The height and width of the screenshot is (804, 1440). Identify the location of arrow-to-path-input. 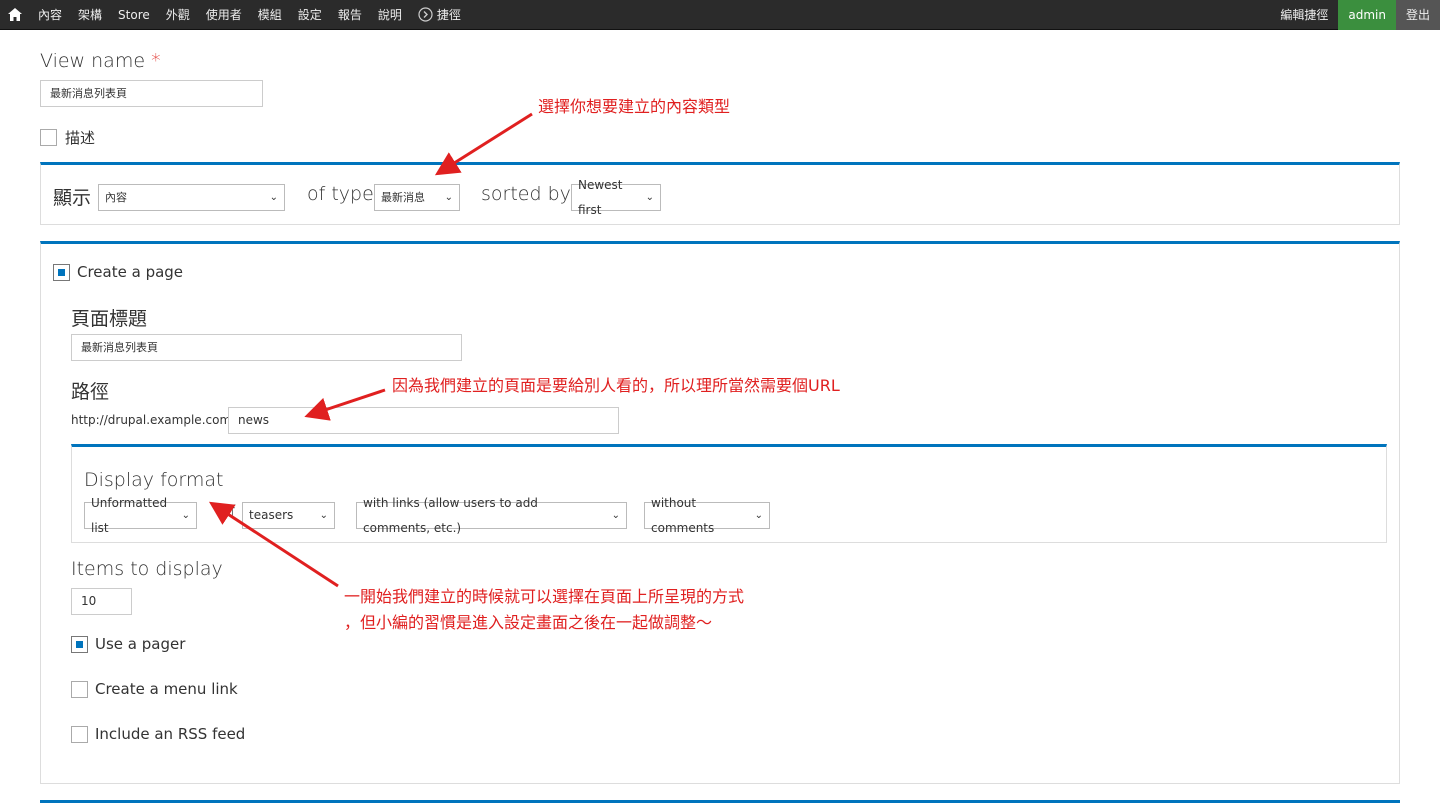
(345, 404).